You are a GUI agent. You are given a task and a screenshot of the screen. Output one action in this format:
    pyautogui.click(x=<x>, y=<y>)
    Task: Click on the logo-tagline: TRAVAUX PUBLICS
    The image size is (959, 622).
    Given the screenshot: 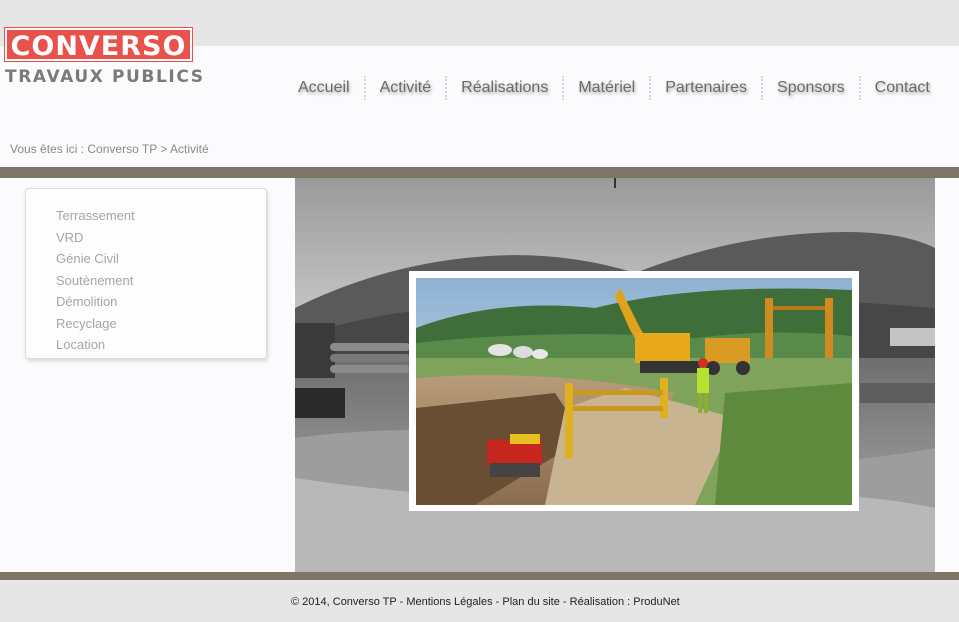 What is the action you would take?
    pyautogui.click(x=105, y=77)
    